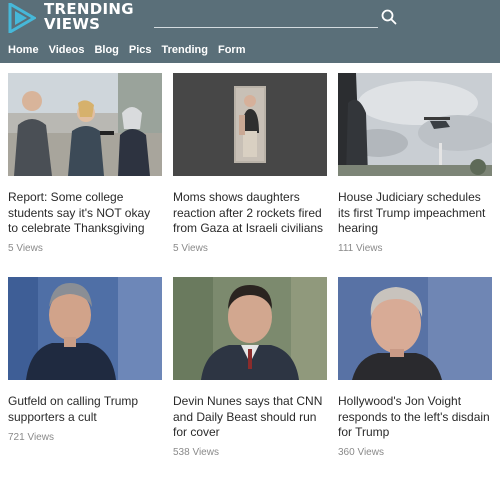 The width and height of the screenshot is (500, 477). I want to click on article-views: 538 Views, so click(196, 452).